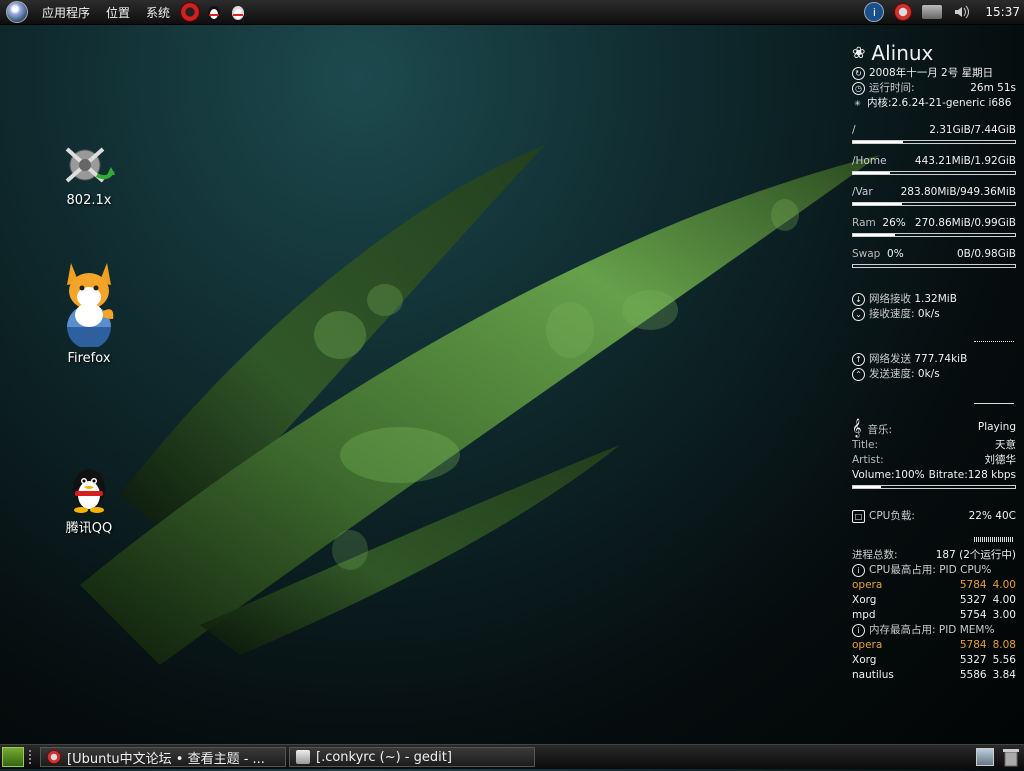 This screenshot has width=1024, height=771. I want to click on mem-process-row: nautilus 5586 3.84, so click(934, 675).